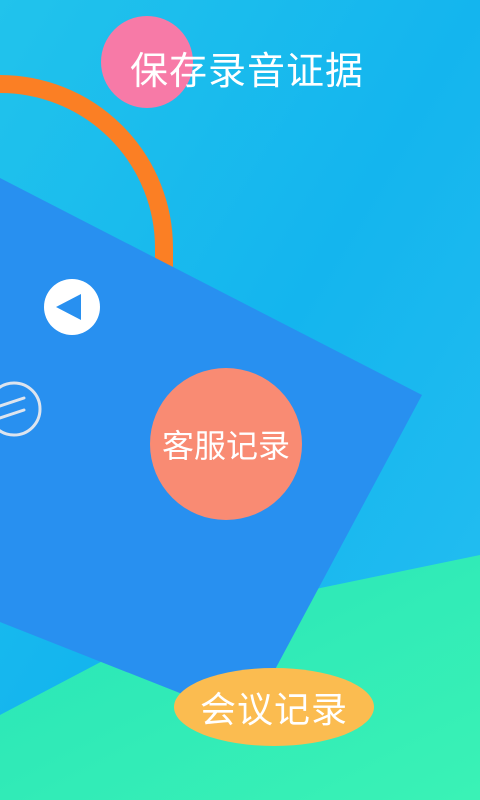 The height and width of the screenshot is (800, 480). I want to click on customer-service-record-button: 客服记录, so click(226, 444).